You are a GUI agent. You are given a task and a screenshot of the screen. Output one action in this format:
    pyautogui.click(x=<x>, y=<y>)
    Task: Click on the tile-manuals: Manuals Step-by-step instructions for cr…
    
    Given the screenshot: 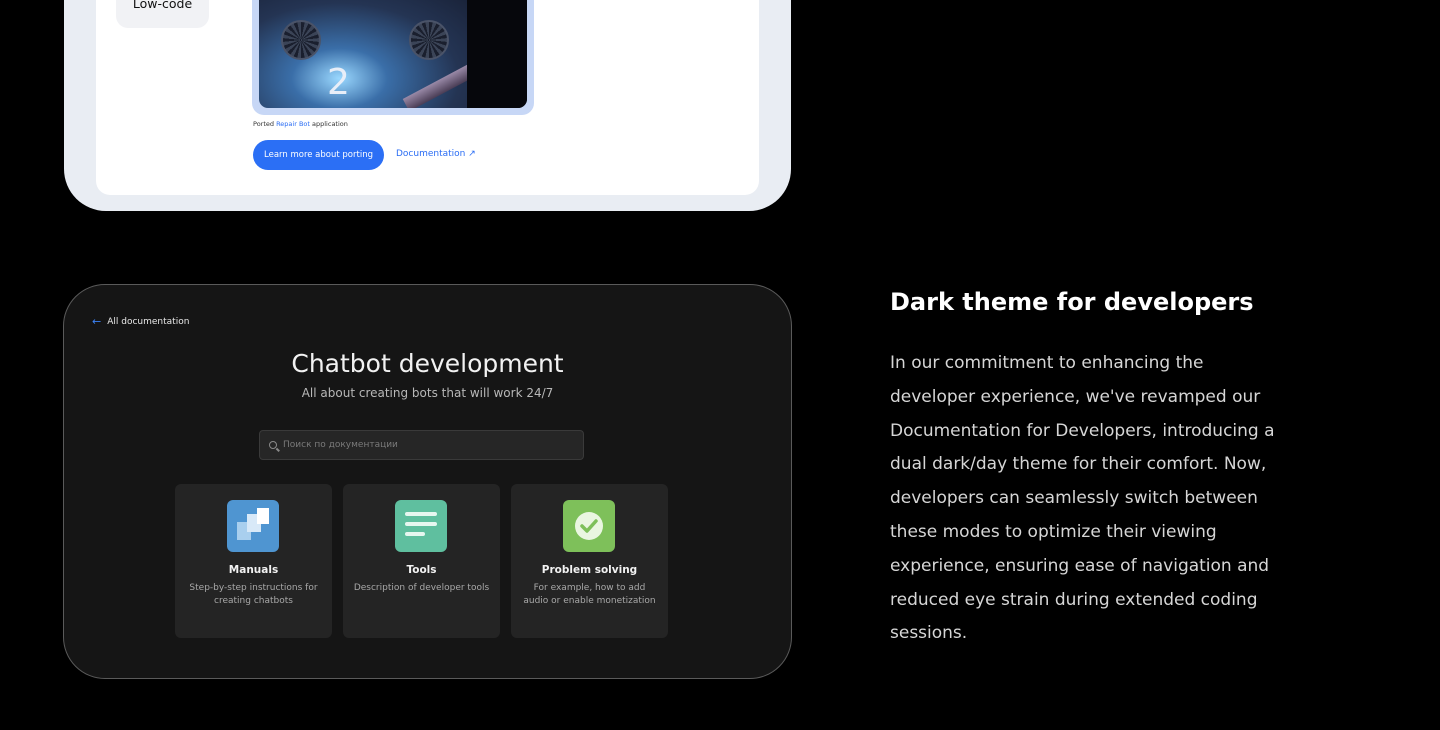 What is the action you would take?
    pyautogui.click(x=253, y=561)
    